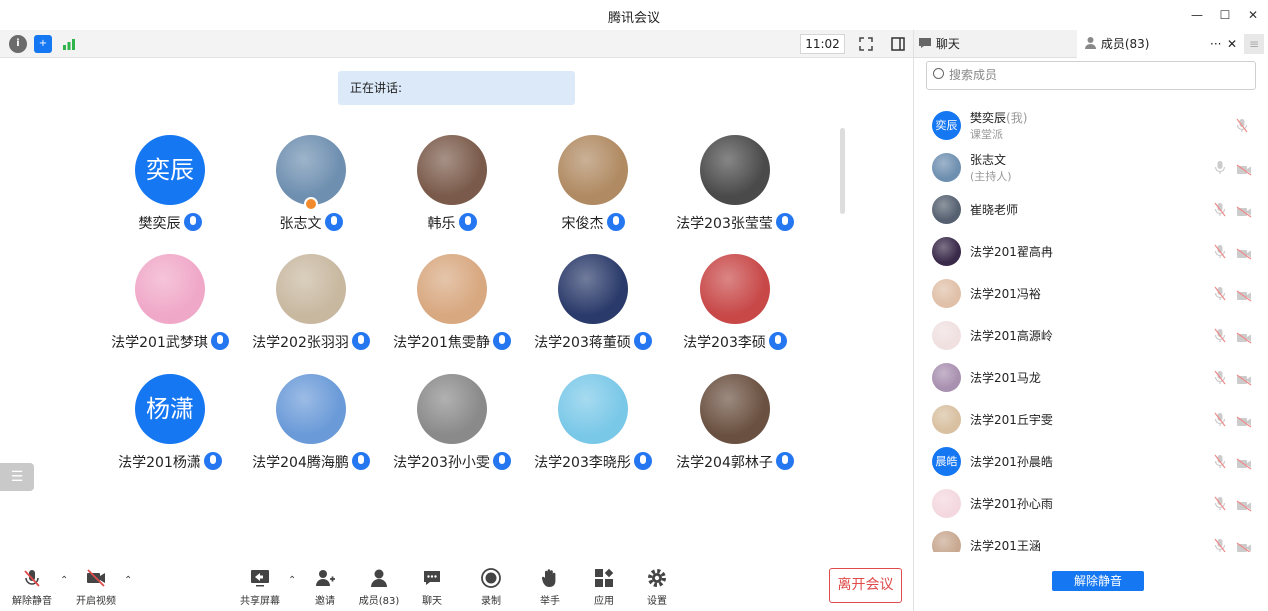 This screenshot has height=611, width=1268. I want to click on participant-name-text: 法学201武梦琪, so click(159, 343).